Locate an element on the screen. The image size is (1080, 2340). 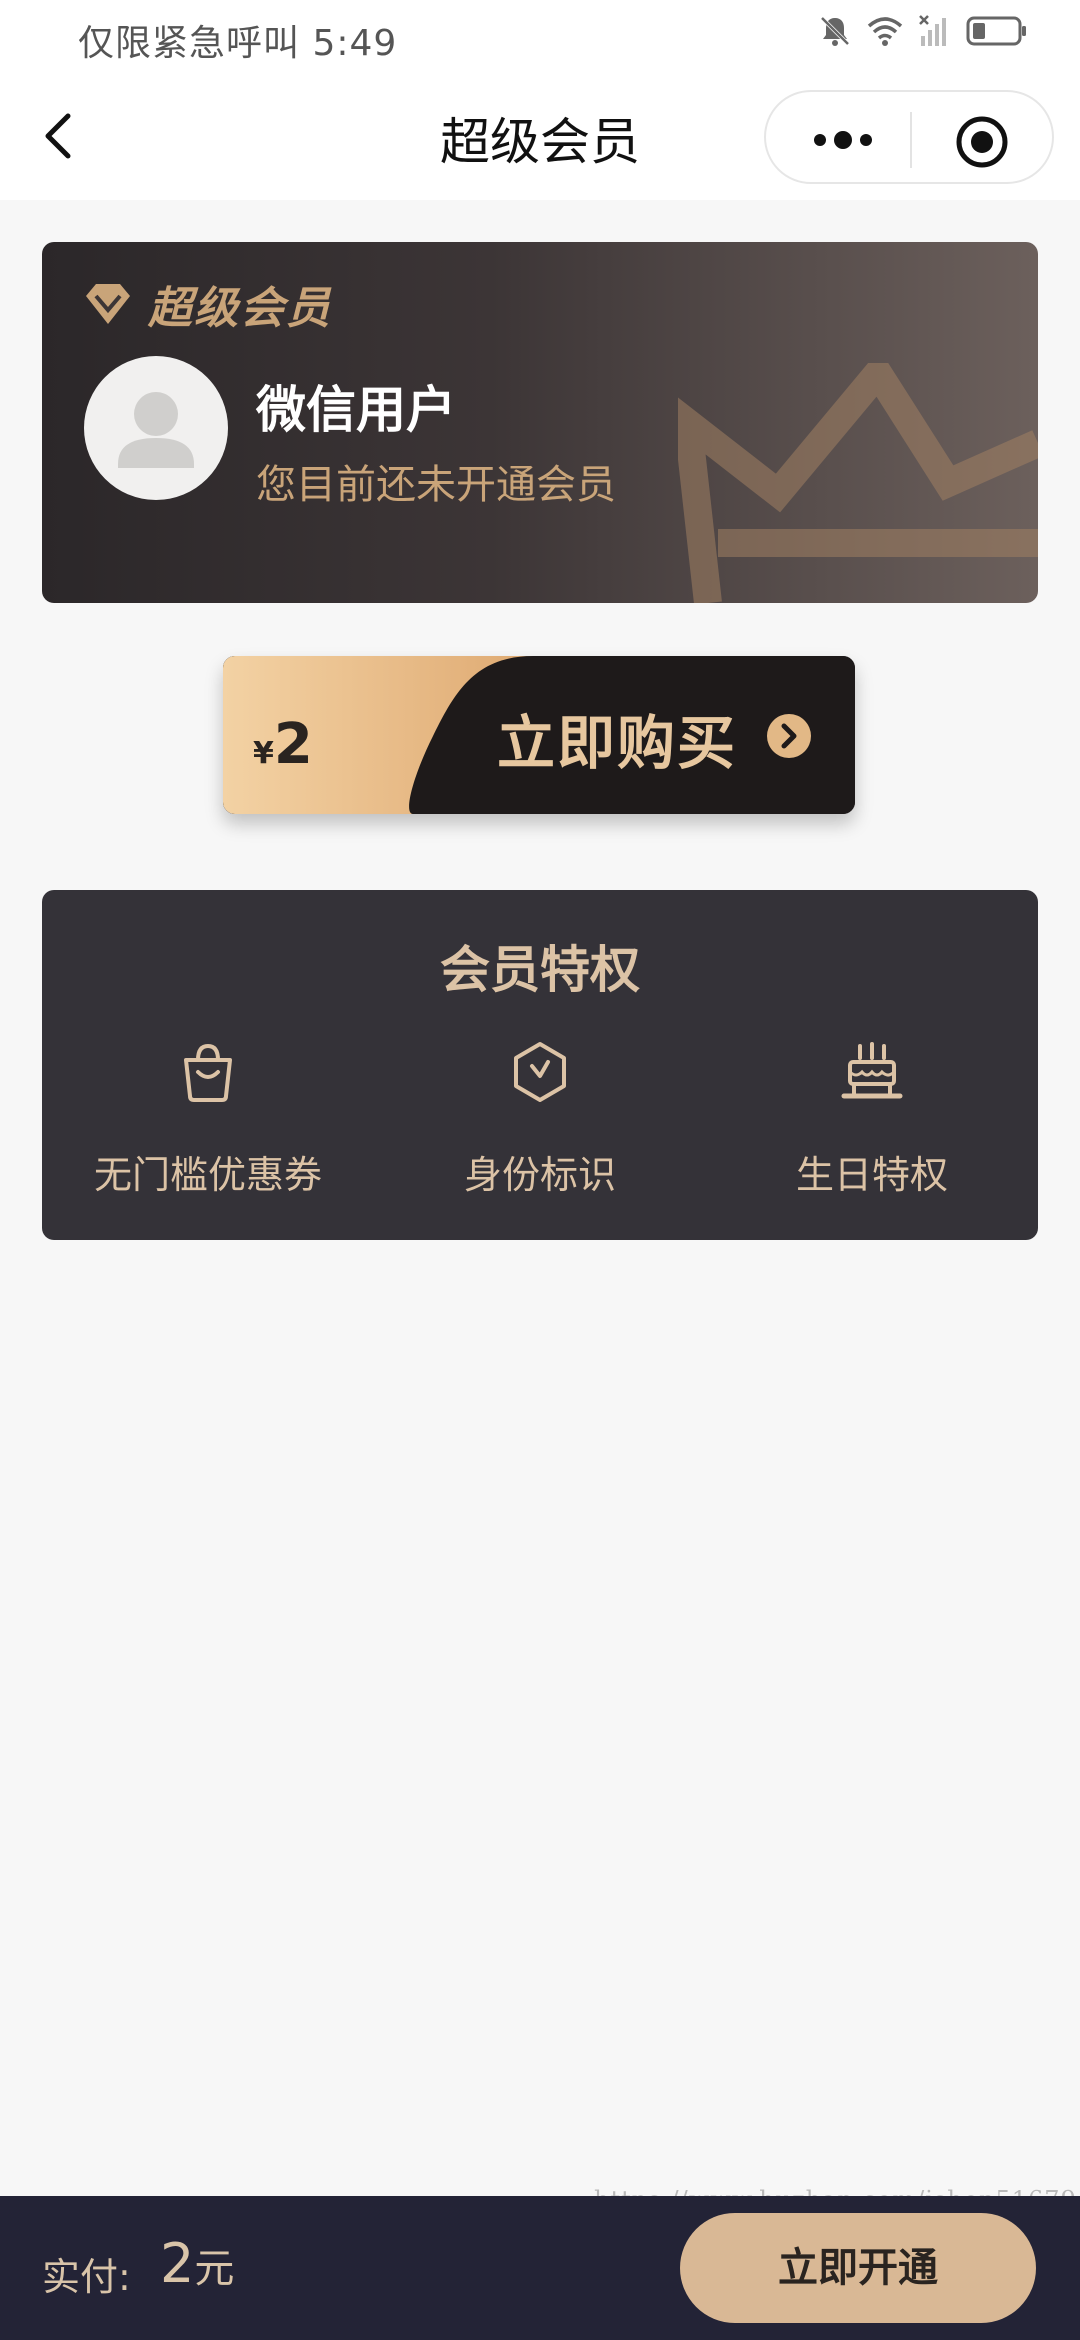
member-privileges-panel: 会员特权 无门槛优惠券 身份标识 生日特权 is located at coordinates (540, 1065).